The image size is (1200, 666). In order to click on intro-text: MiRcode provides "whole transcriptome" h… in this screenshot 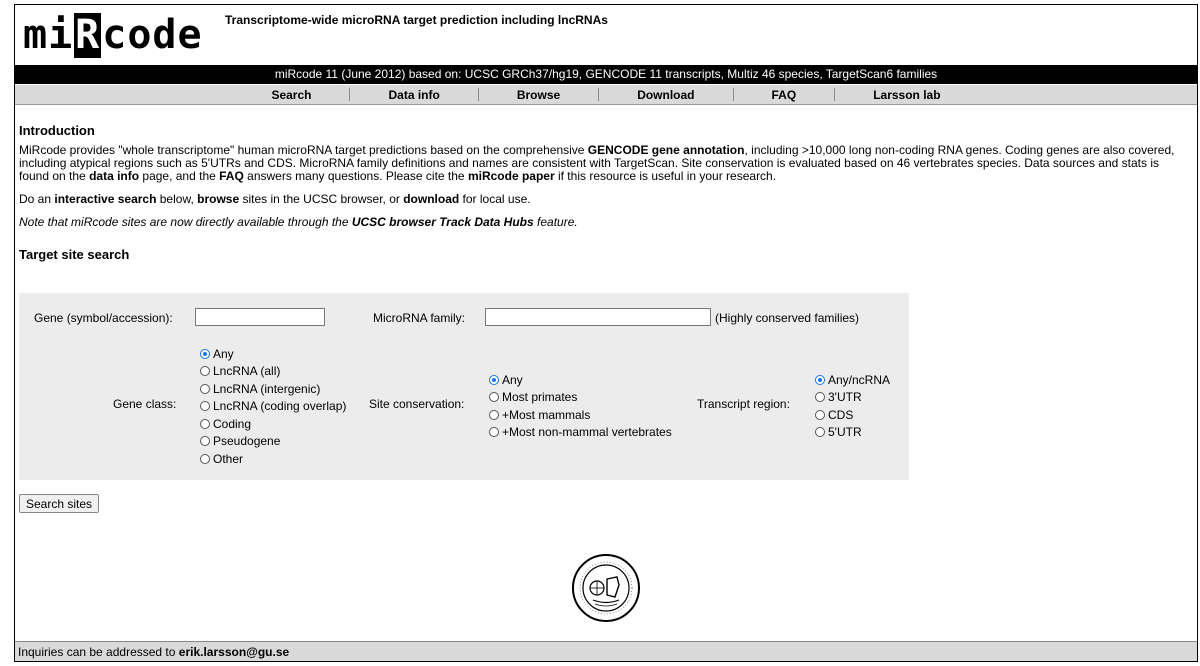, I will do `click(303, 150)`.